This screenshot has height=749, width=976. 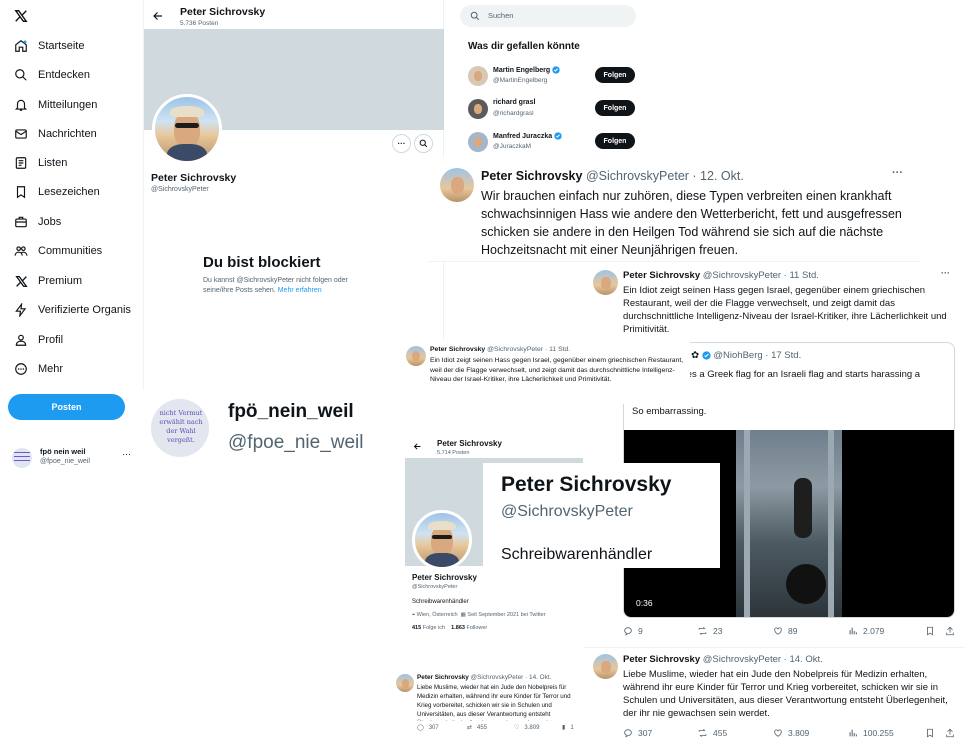 What do you see at coordinates (637, 733) in the screenshot?
I see `reply-button: 307` at bounding box center [637, 733].